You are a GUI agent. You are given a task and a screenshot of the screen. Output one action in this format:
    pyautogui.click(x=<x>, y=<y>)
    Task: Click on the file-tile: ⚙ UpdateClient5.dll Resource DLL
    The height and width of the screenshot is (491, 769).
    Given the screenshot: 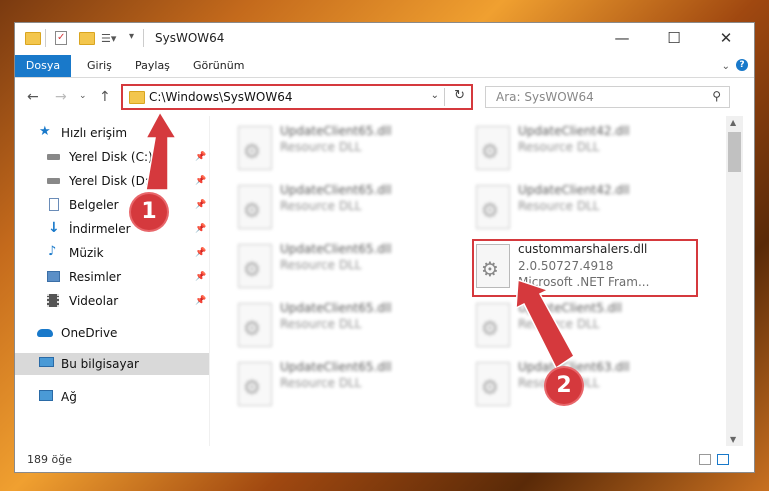 What is the action you would take?
    pyautogui.click(x=587, y=326)
    